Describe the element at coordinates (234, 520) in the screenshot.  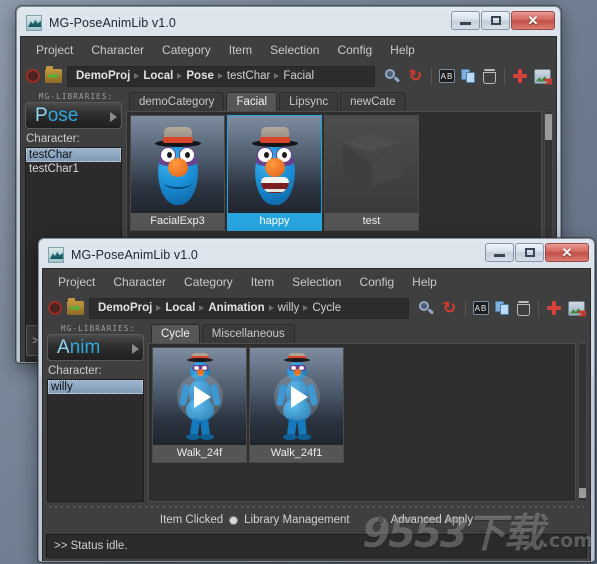
I see `library-management-radio` at that location.